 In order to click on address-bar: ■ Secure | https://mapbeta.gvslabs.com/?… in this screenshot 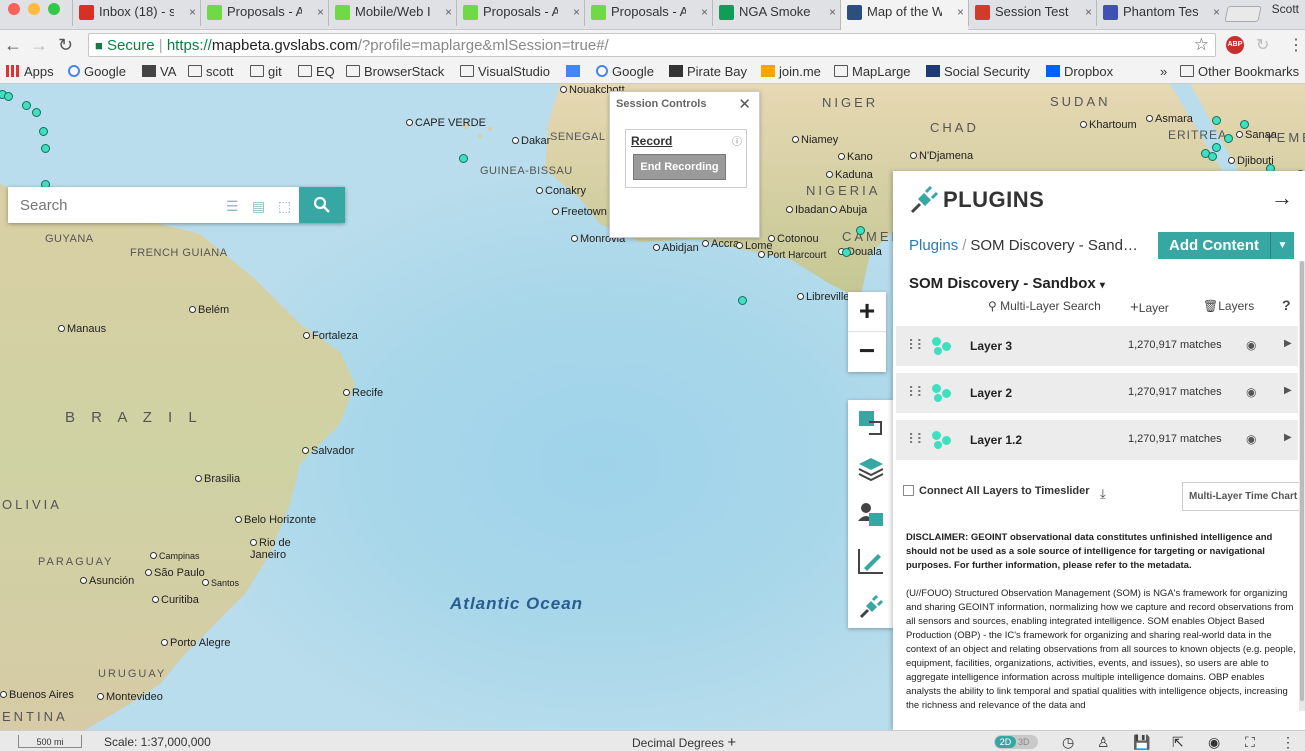, I will do `click(652, 45)`.